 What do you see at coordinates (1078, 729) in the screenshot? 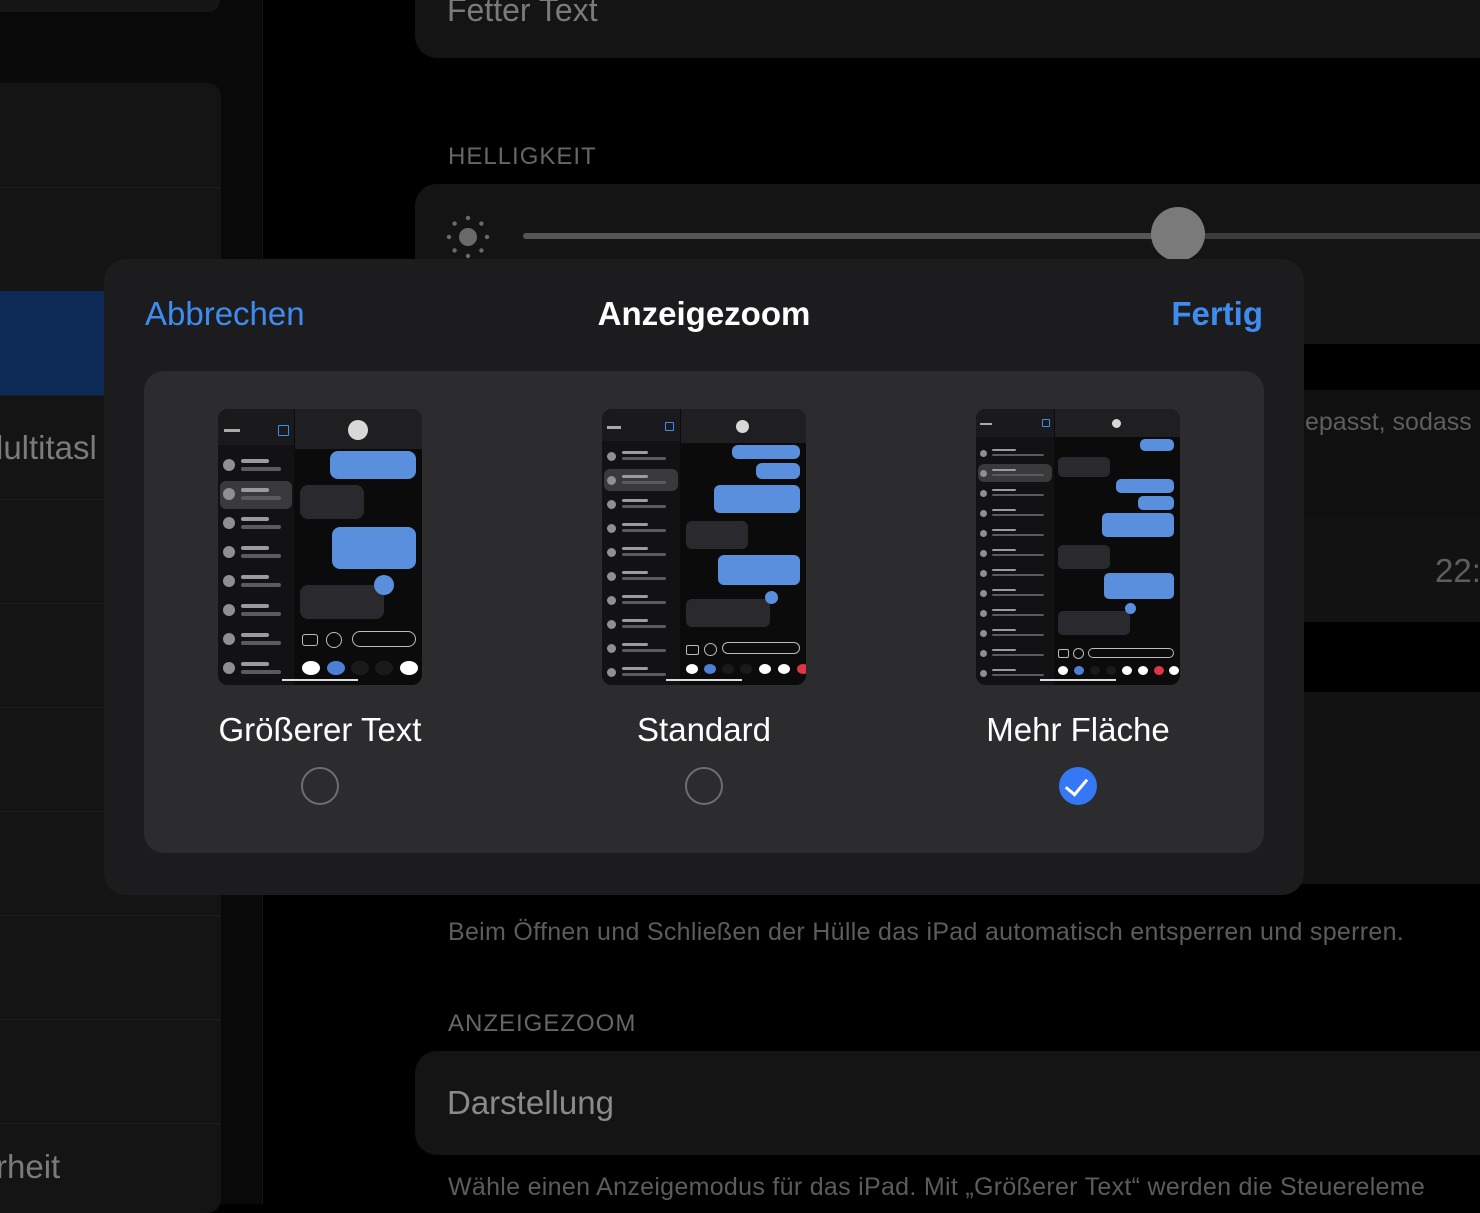
I see `option-label: Mehr Fläche` at bounding box center [1078, 729].